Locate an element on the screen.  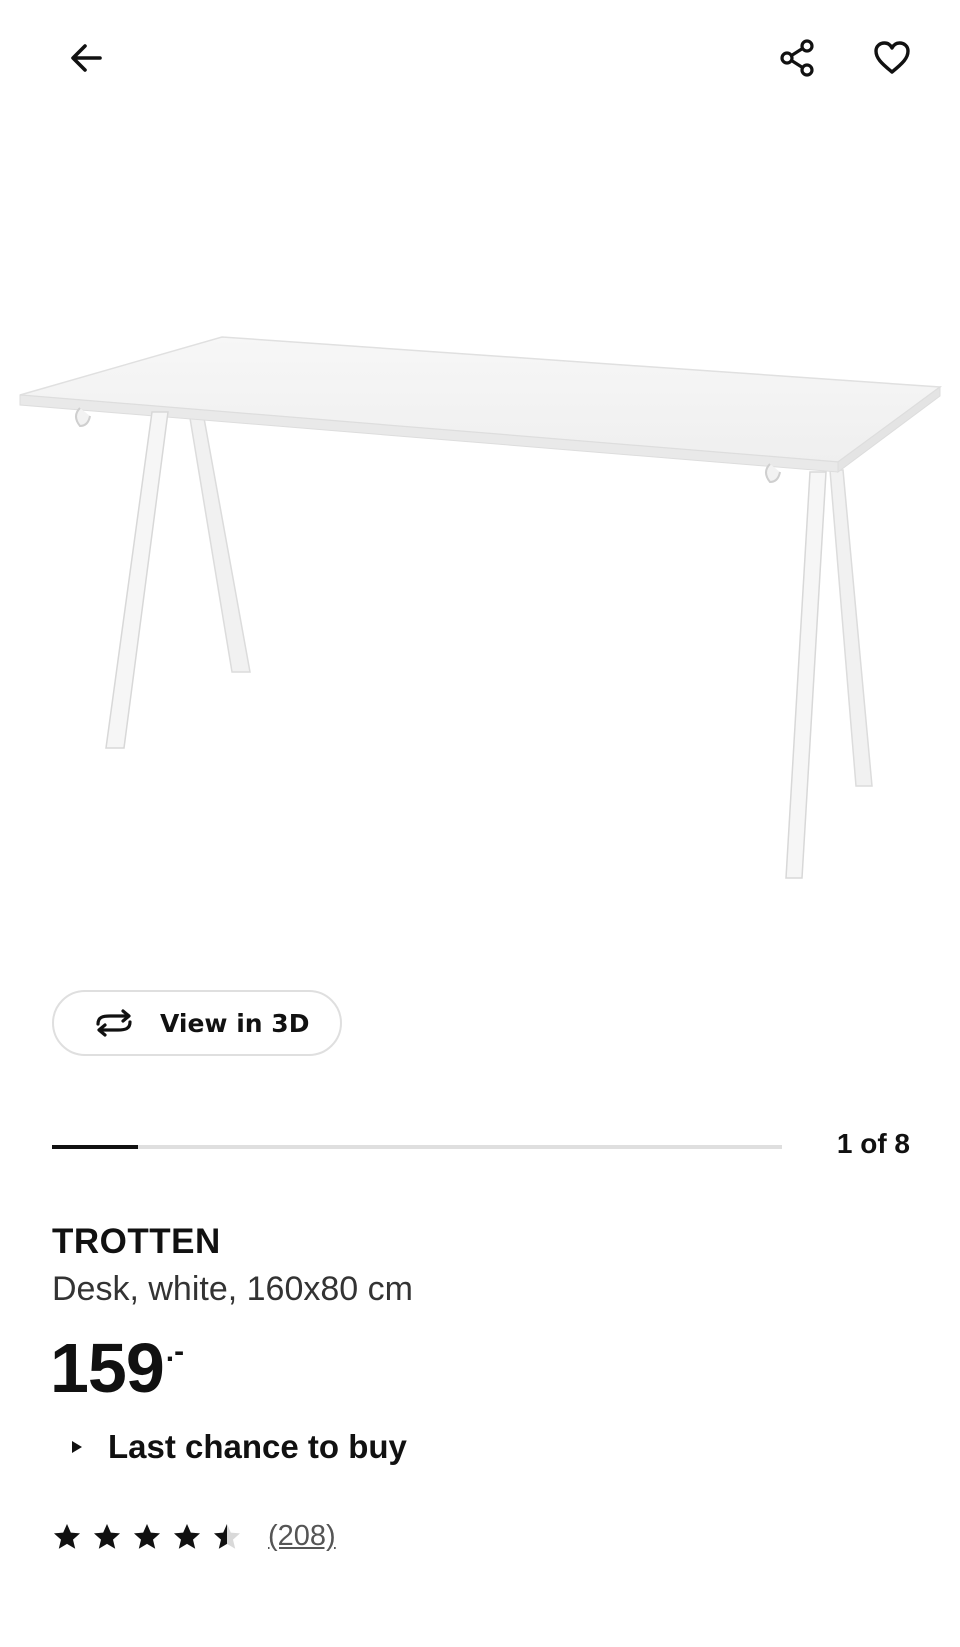
star-half-icon is located at coordinates (227, 1537).